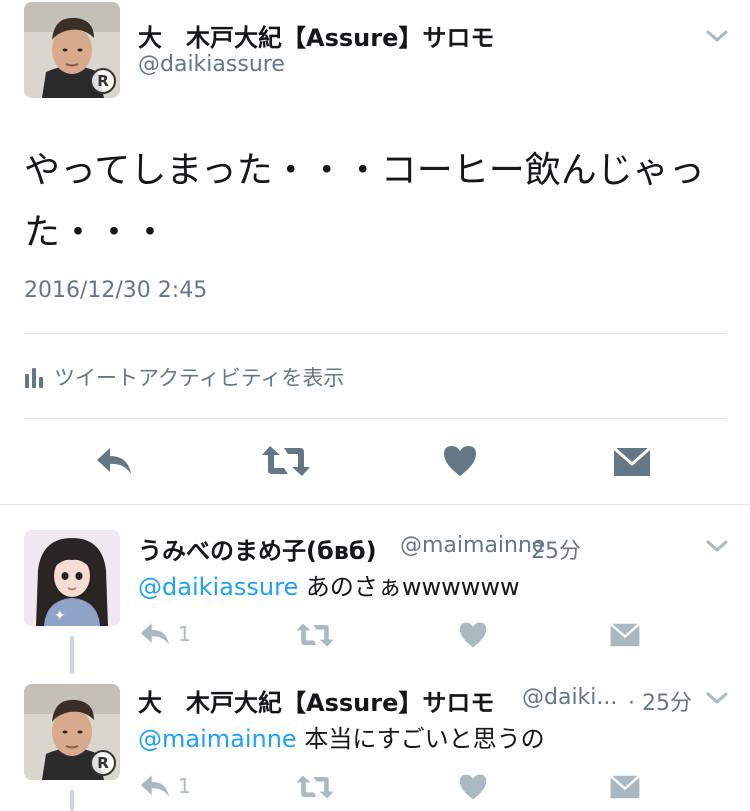 This screenshot has height=811, width=750. What do you see at coordinates (316, 700) in the screenshot?
I see `reply-display-name: 大 木戸大紀【Assure】サロモ` at bounding box center [316, 700].